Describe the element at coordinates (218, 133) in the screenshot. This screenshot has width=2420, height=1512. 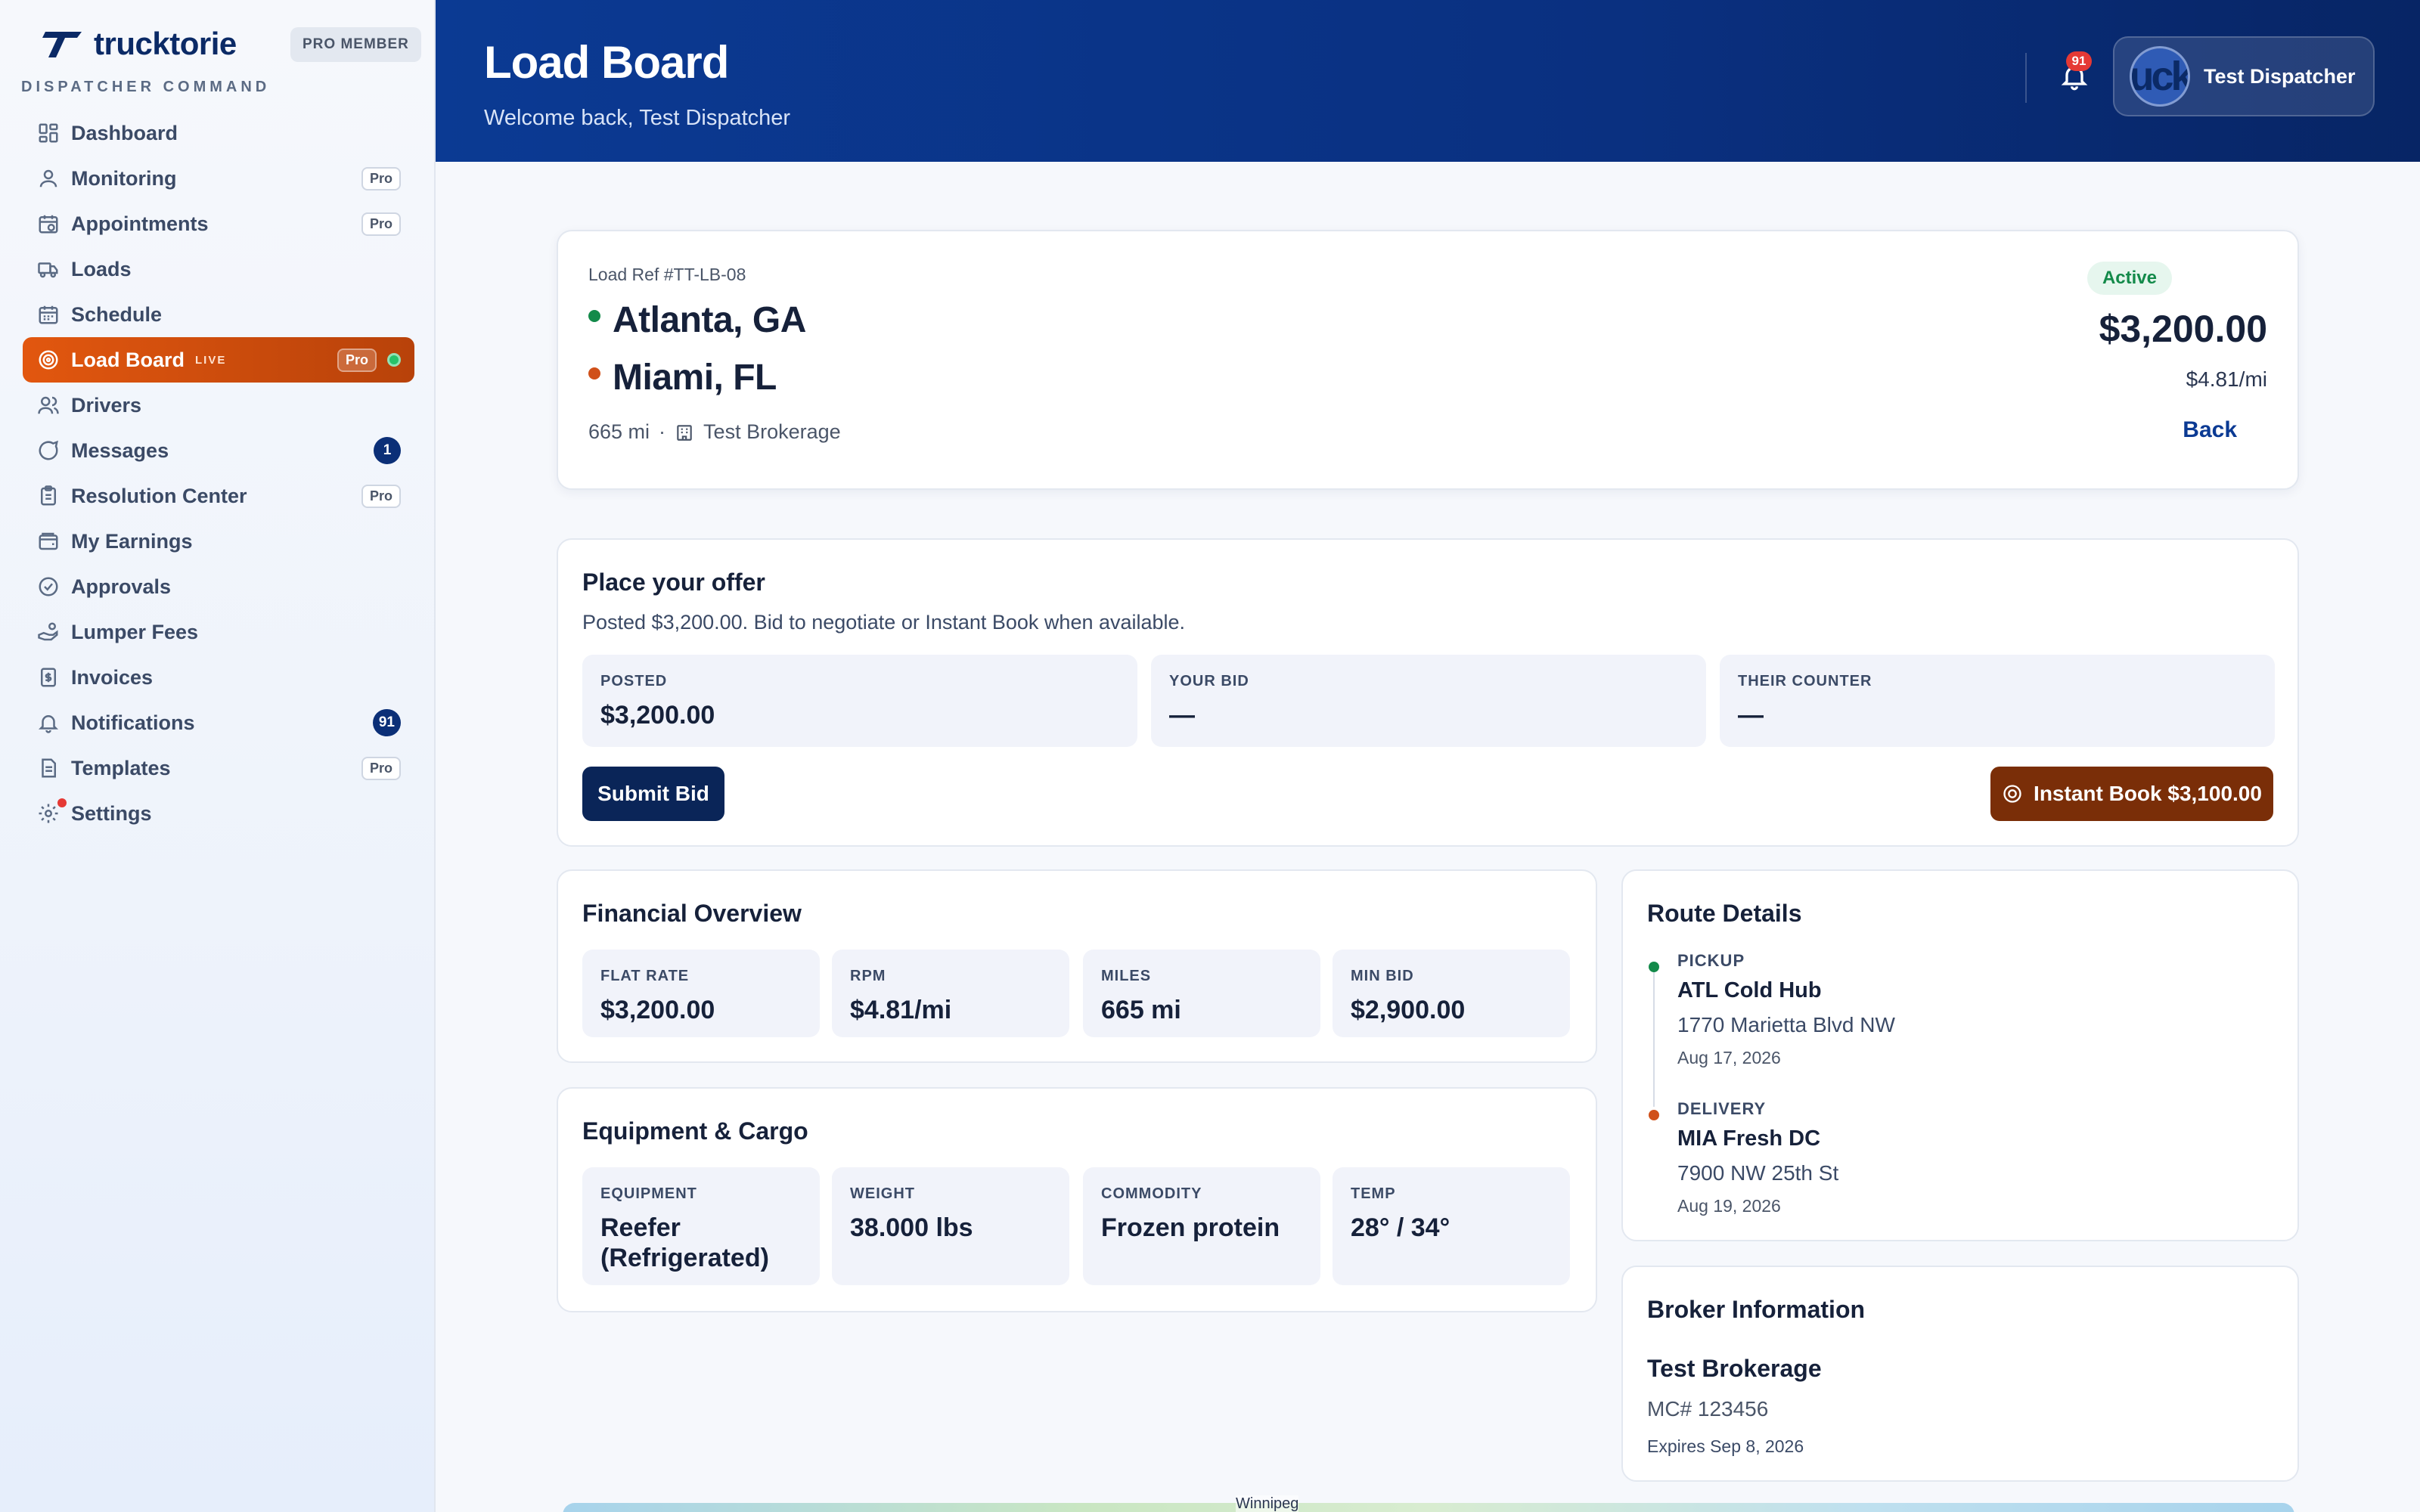
I see `sidebar-item-dashboard: Dashboard` at that location.